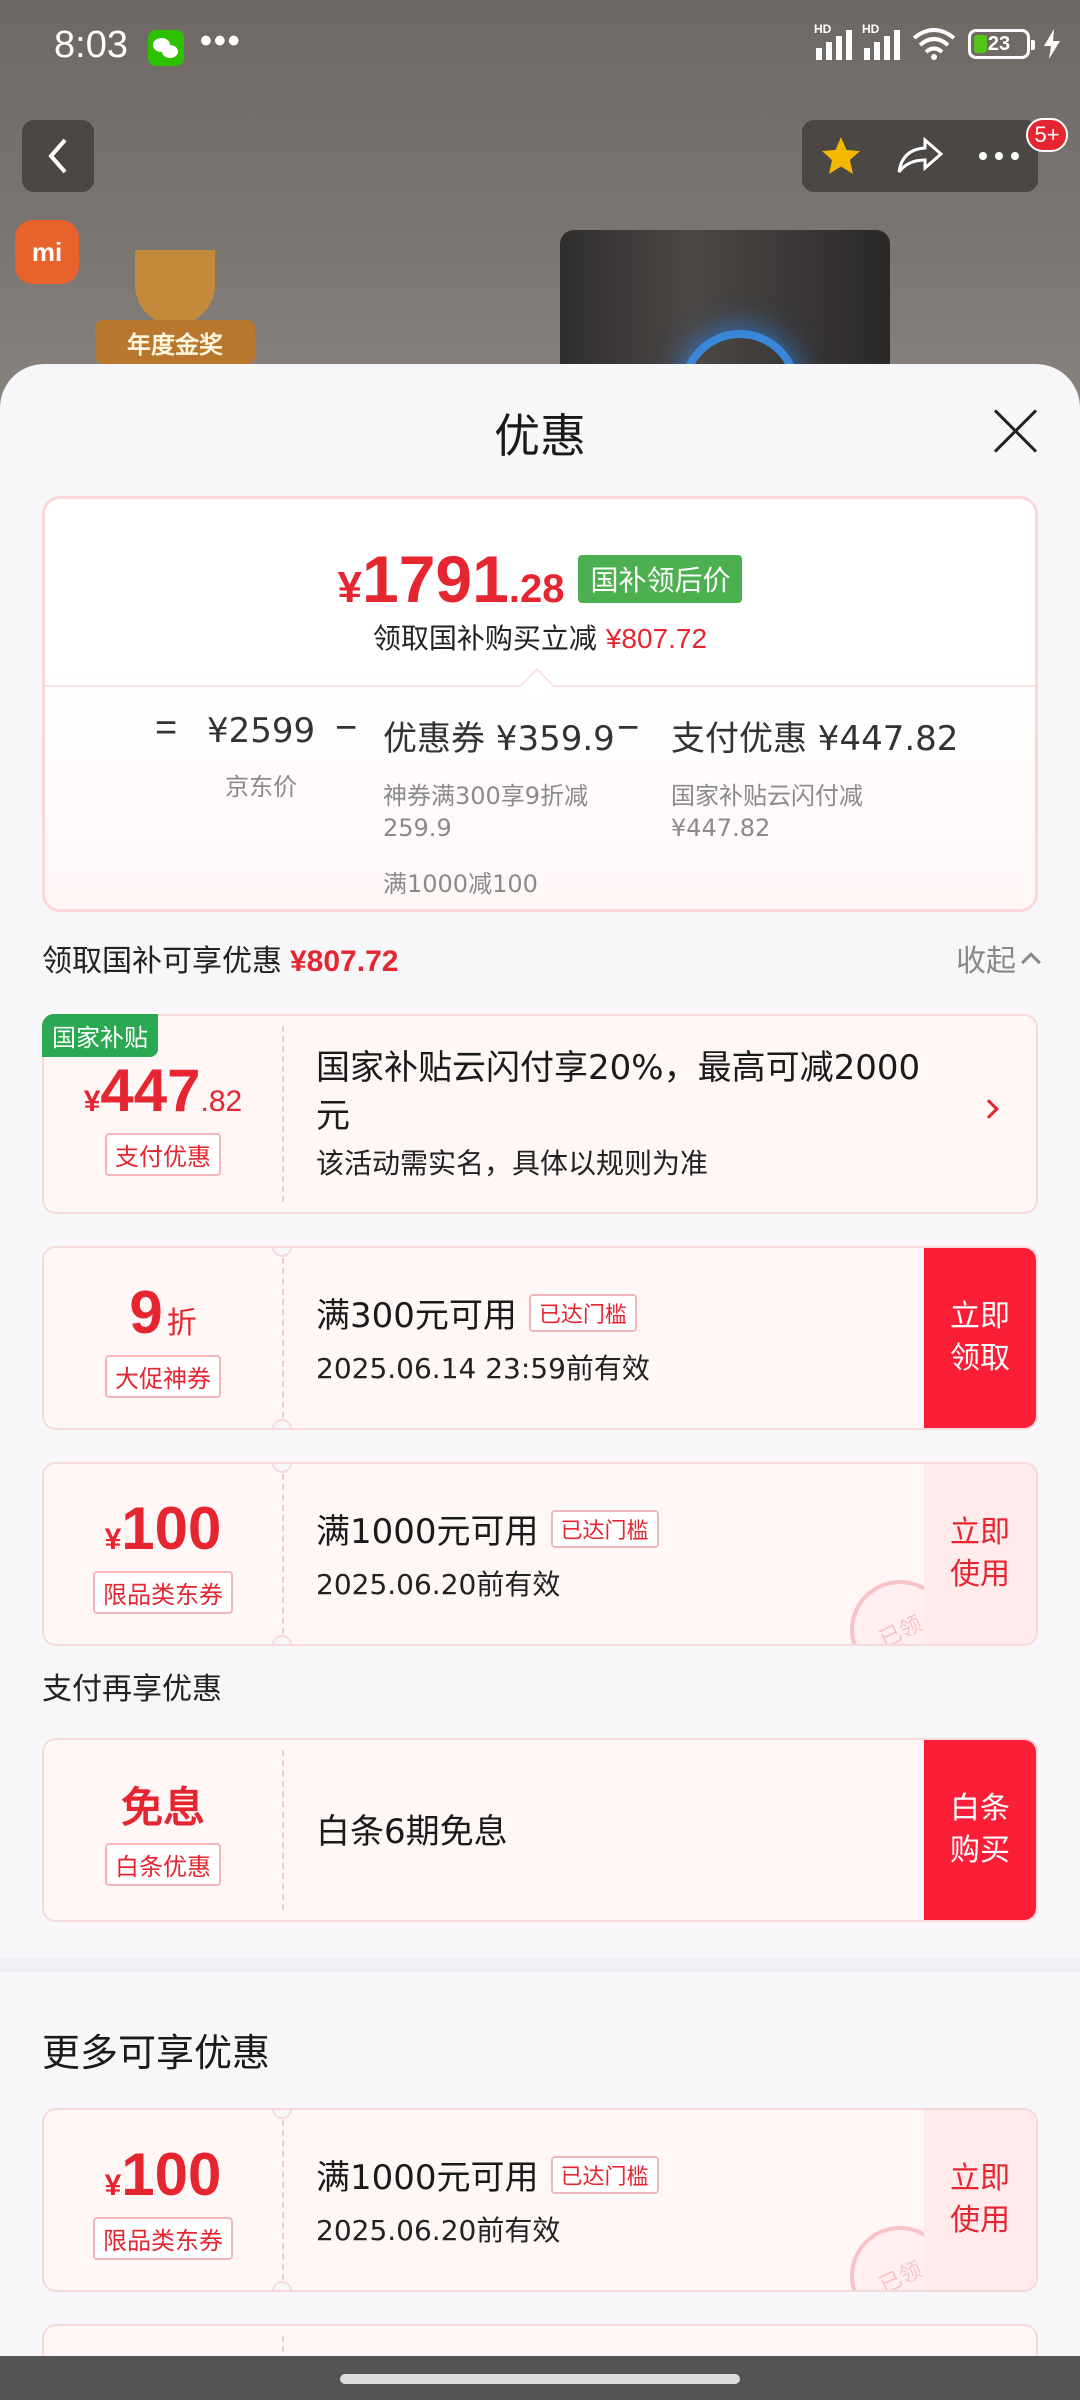 This screenshot has width=1080, height=2400. What do you see at coordinates (1052, 44) in the screenshot?
I see `charging-icon` at bounding box center [1052, 44].